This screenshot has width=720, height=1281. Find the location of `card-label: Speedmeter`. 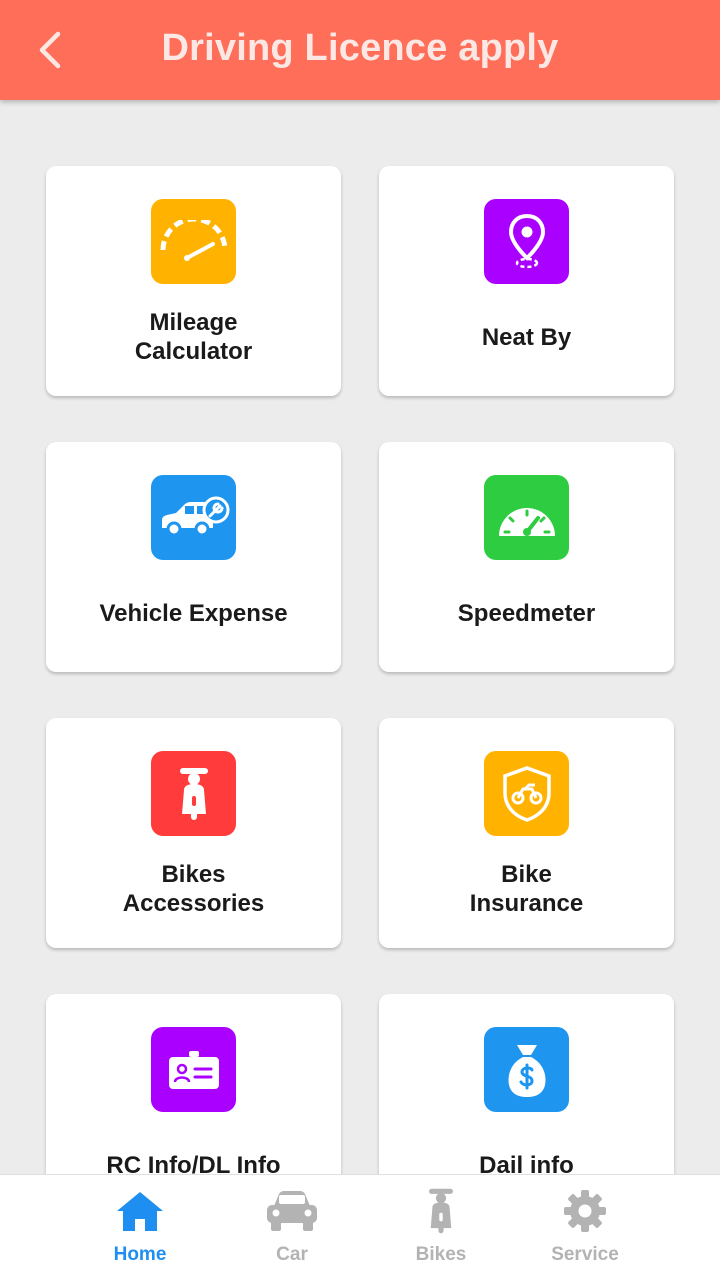

card-label: Speedmeter is located at coordinates (526, 613).